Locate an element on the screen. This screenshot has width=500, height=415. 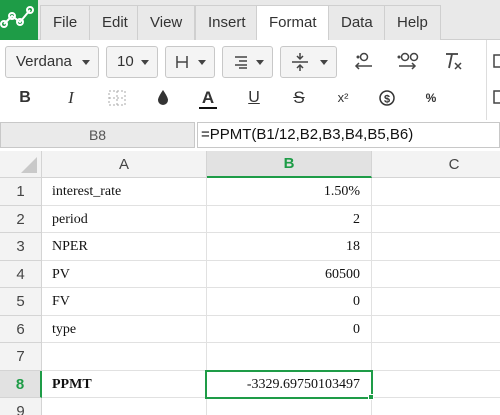
selected-cell-outline is located at coordinates (289, 384).